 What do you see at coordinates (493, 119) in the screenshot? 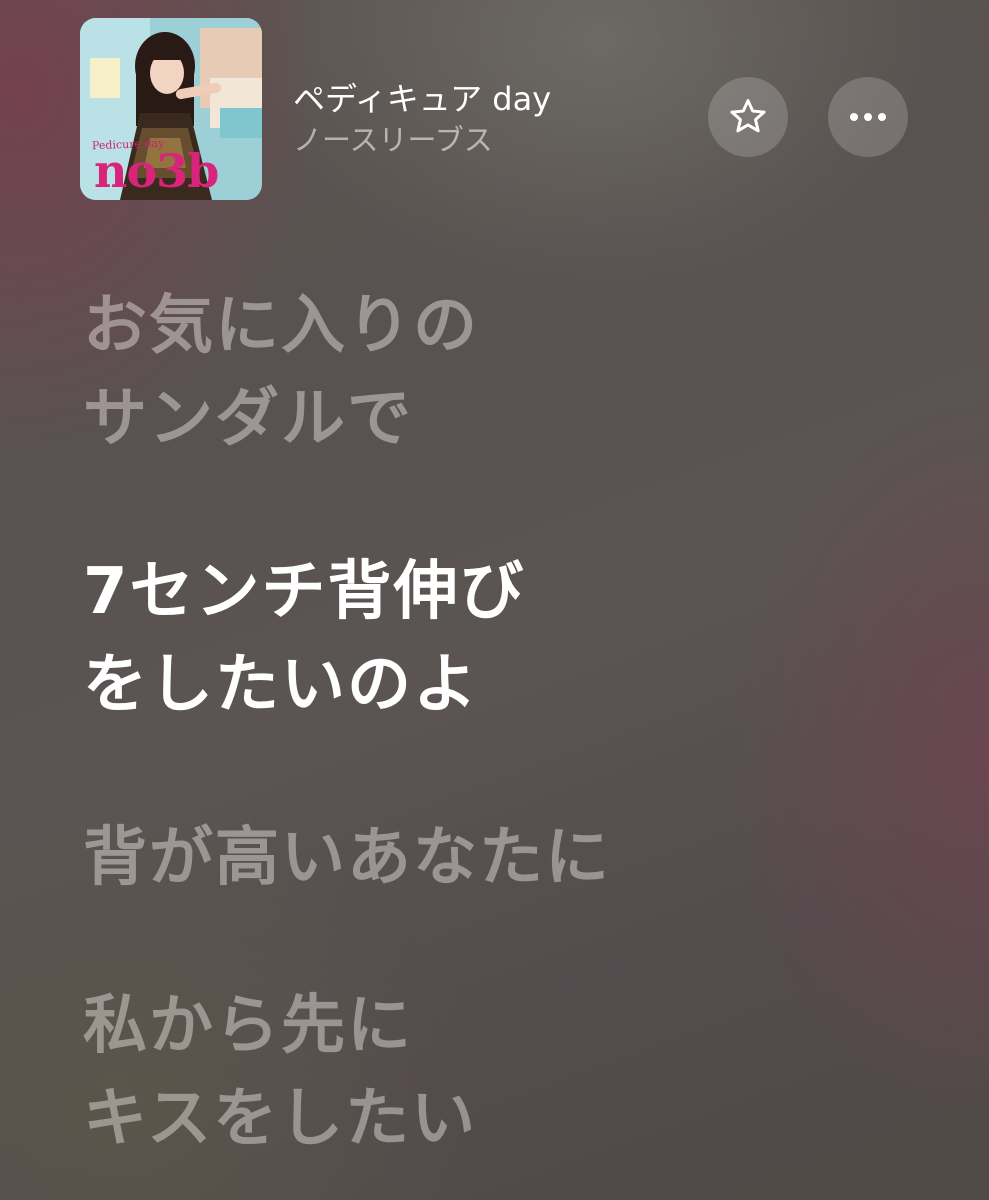
I see `track-info: ペディキュア day ノースリーブス` at bounding box center [493, 119].